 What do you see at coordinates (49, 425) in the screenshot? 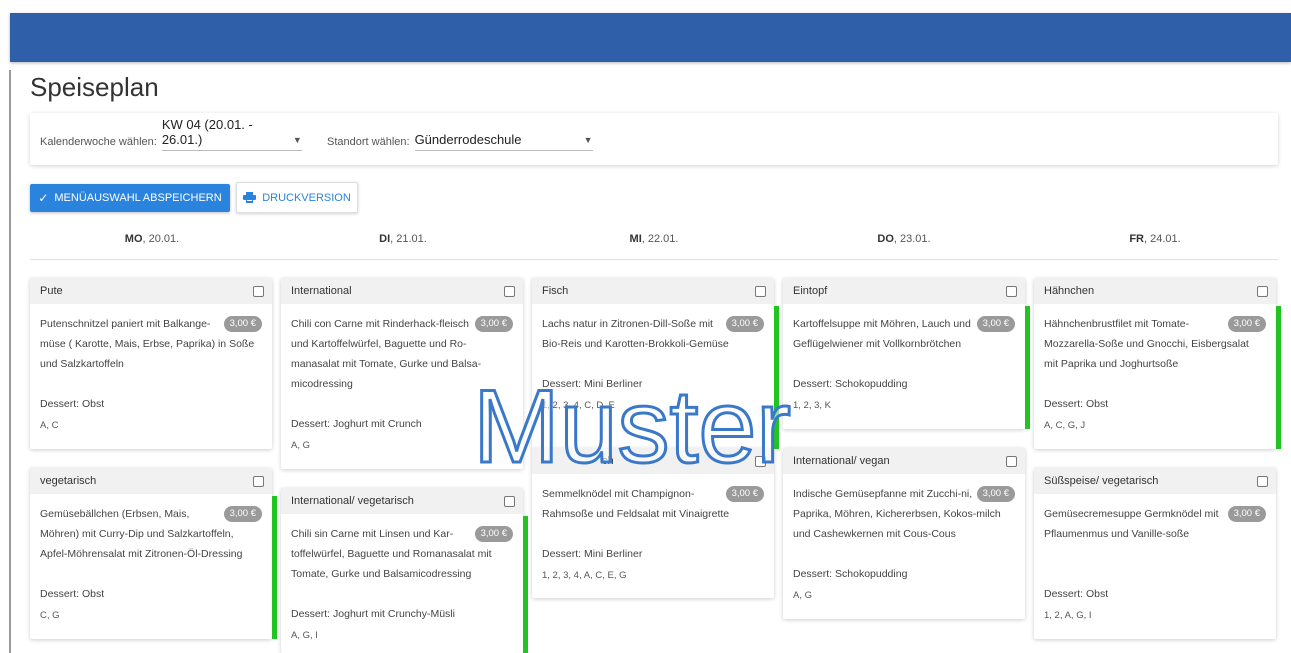
I see `allergen-codes: A, C` at bounding box center [49, 425].